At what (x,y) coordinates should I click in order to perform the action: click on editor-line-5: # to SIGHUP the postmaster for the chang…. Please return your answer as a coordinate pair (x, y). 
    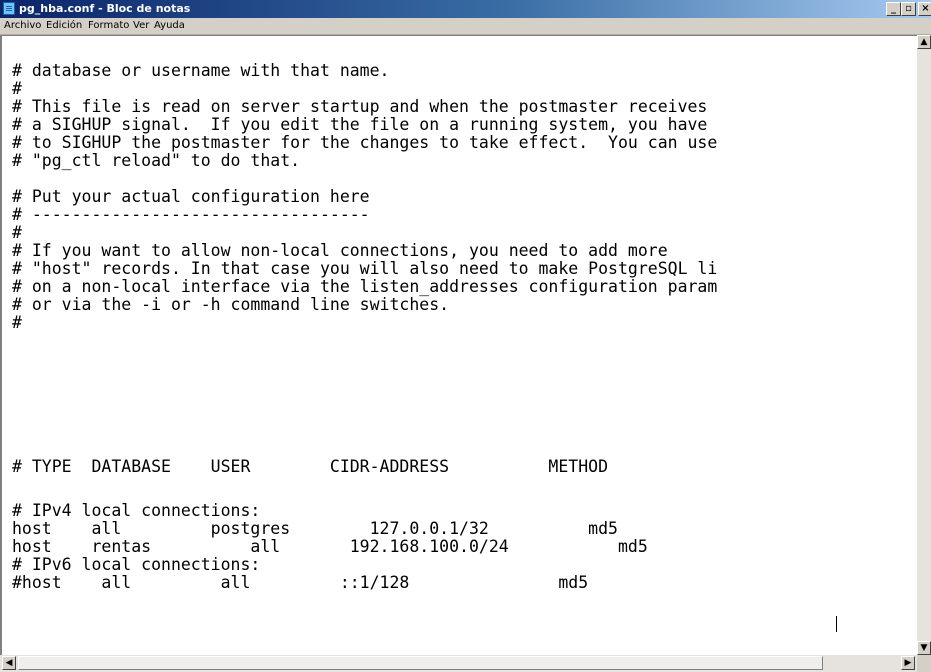
    Looking at the image, I should click on (365, 142).